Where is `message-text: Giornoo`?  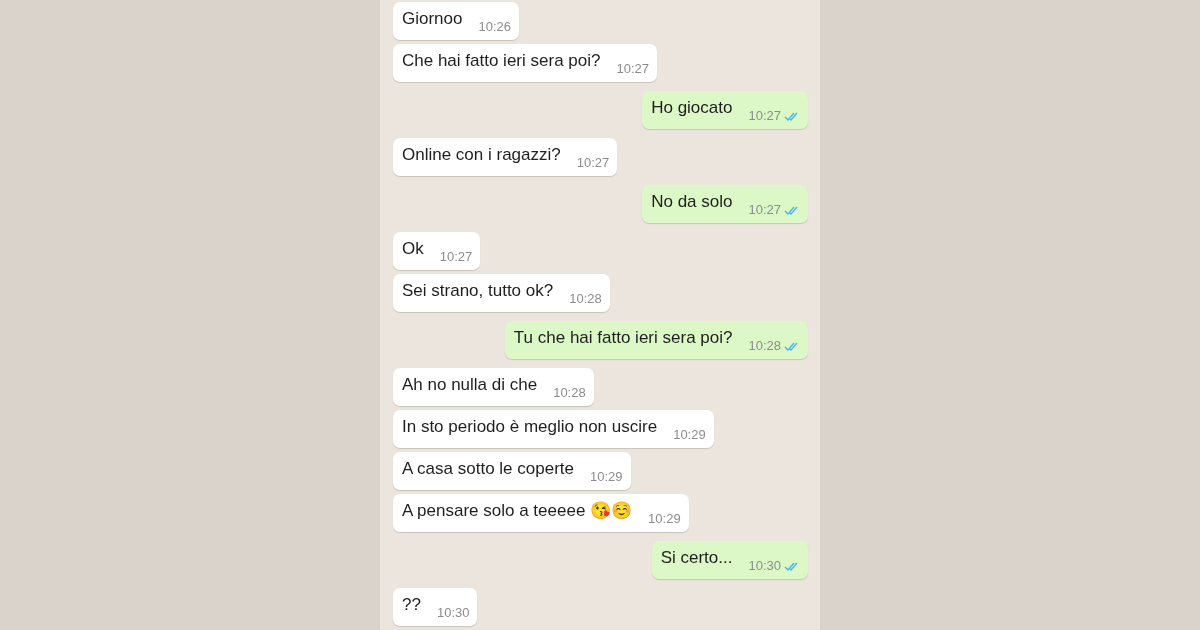 message-text: Giornoo is located at coordinates (432, 18).